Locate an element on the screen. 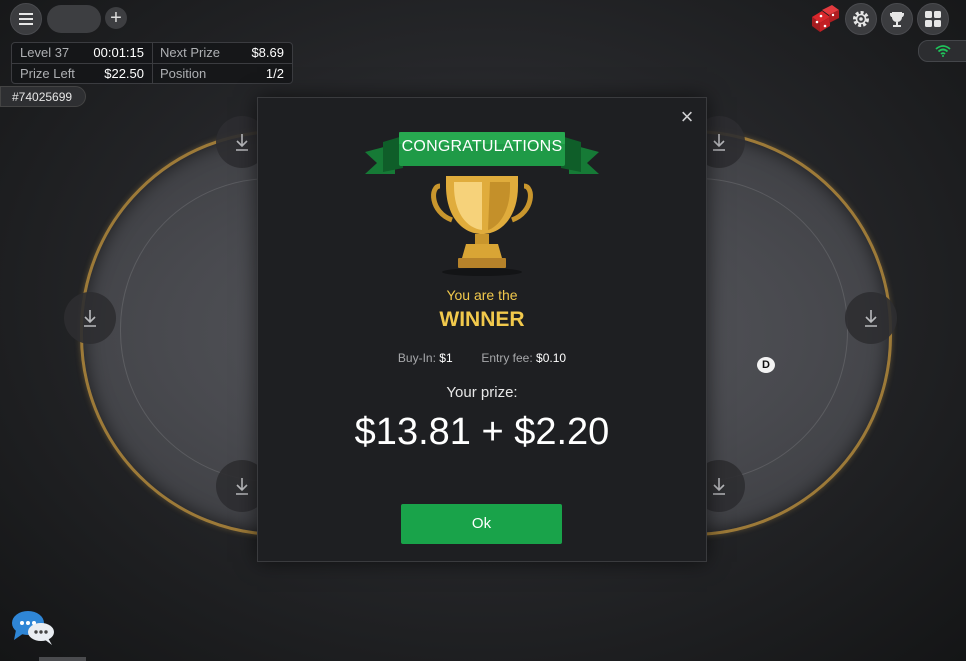  wifi-icon is located at coordinates (943, 51).